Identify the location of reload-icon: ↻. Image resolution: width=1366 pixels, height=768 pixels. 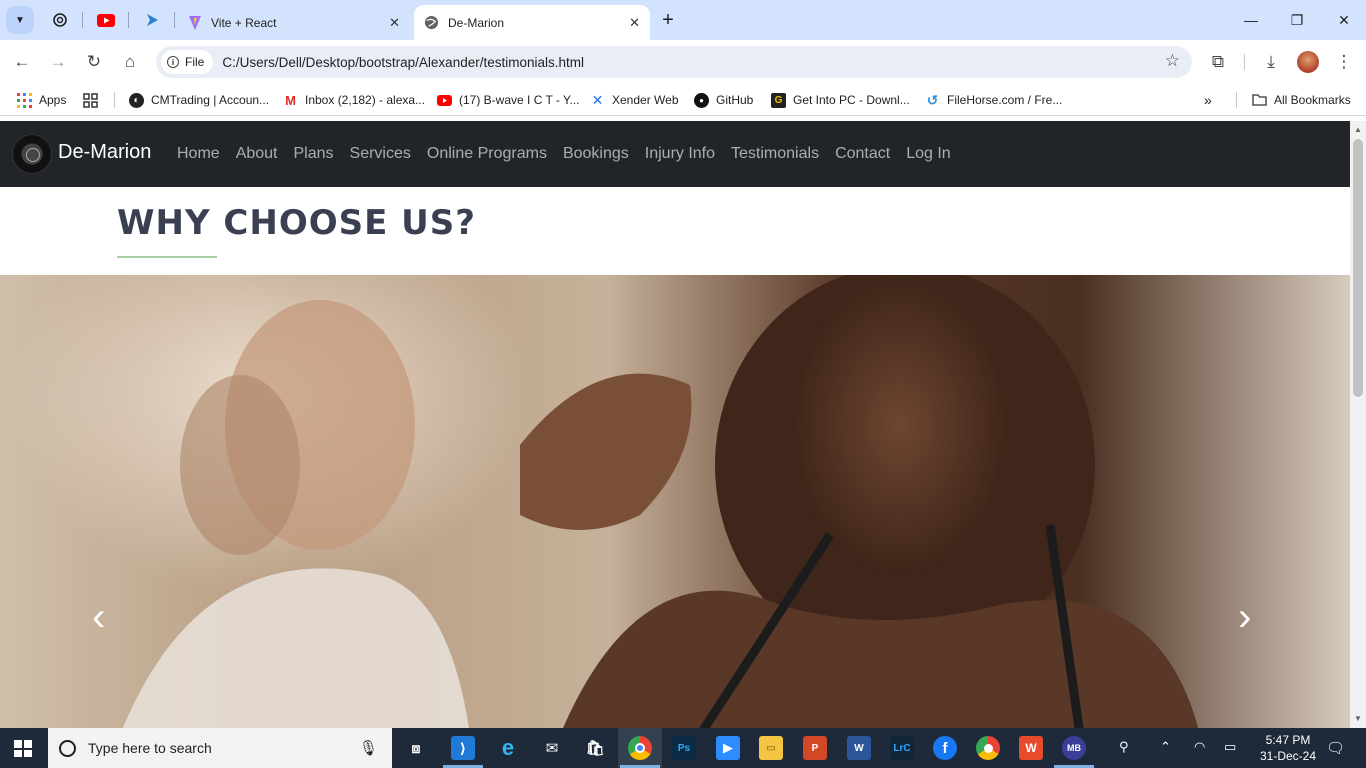
(94, 62).